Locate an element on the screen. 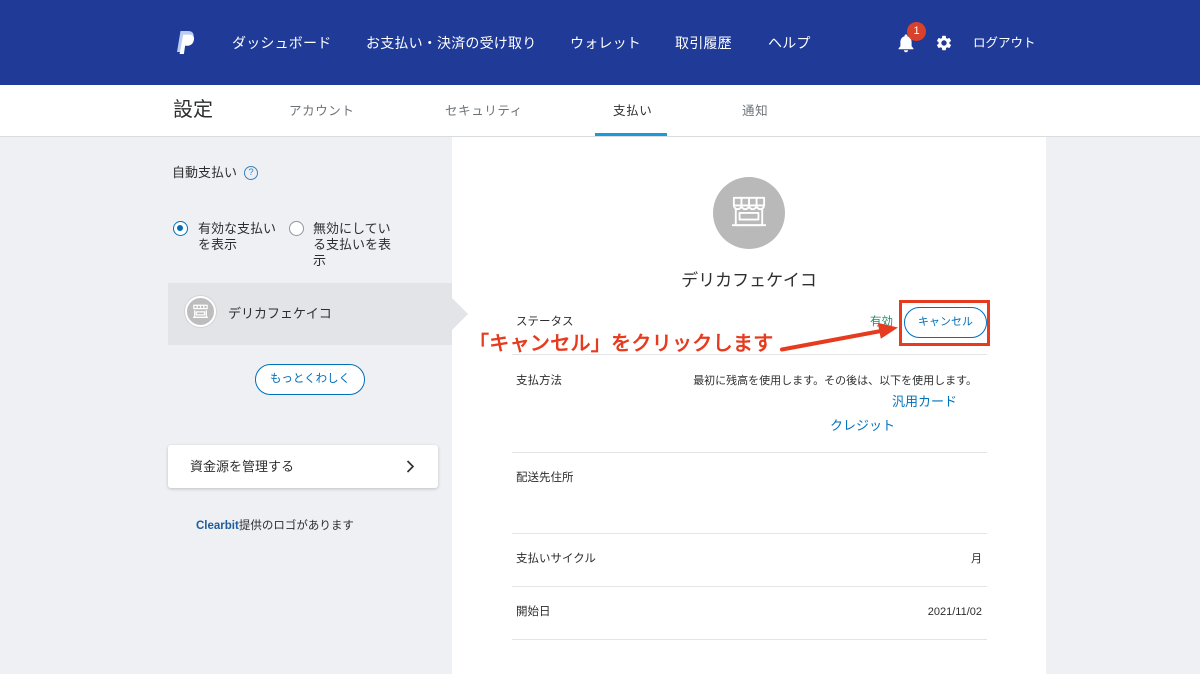  clearbit-brand: Clearbit is located at coordinates (217, 526).